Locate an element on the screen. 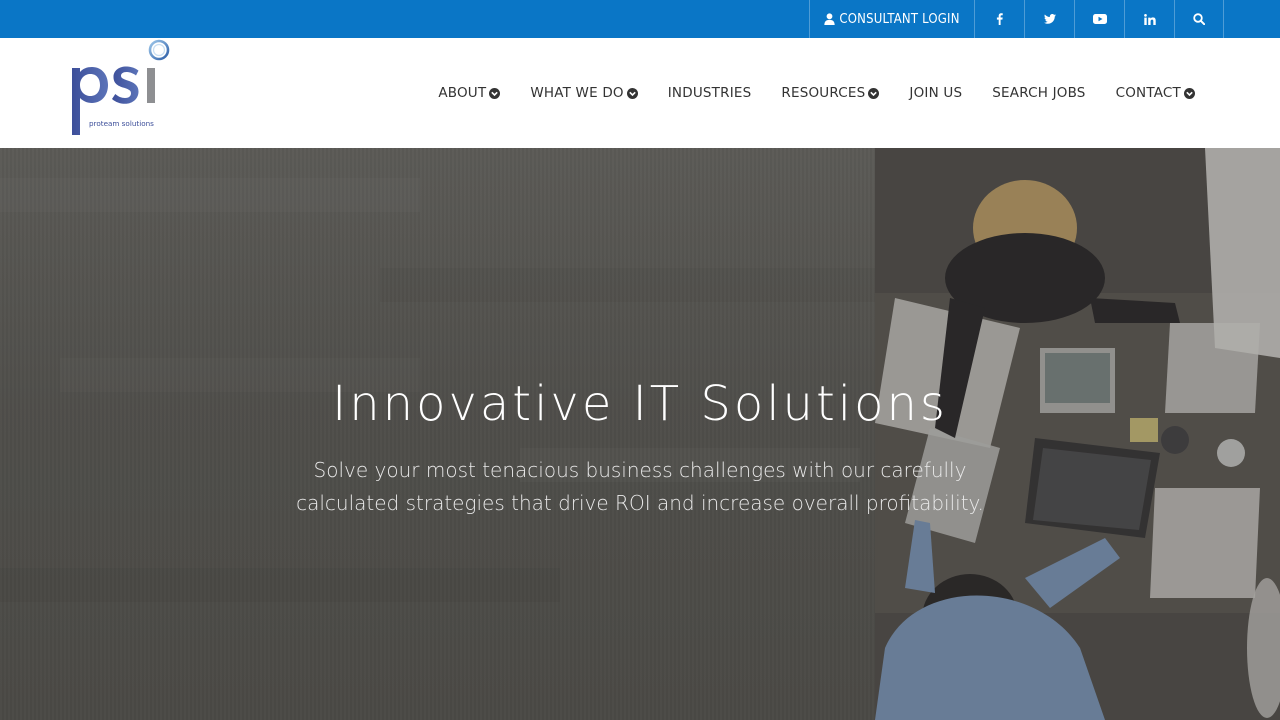  facebook-icon is located at coordinates (999, 19).